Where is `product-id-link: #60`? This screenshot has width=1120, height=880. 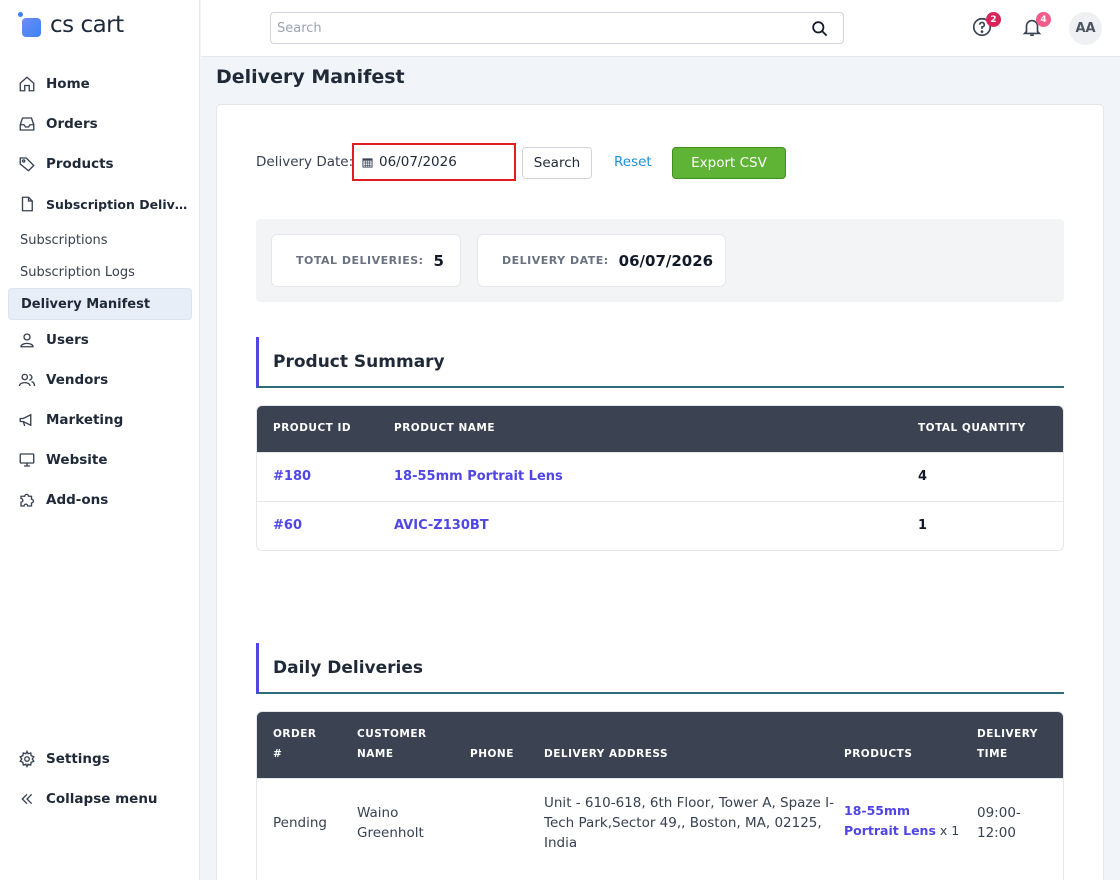 product-id-link: #60 is located at coordinates (287, 525).